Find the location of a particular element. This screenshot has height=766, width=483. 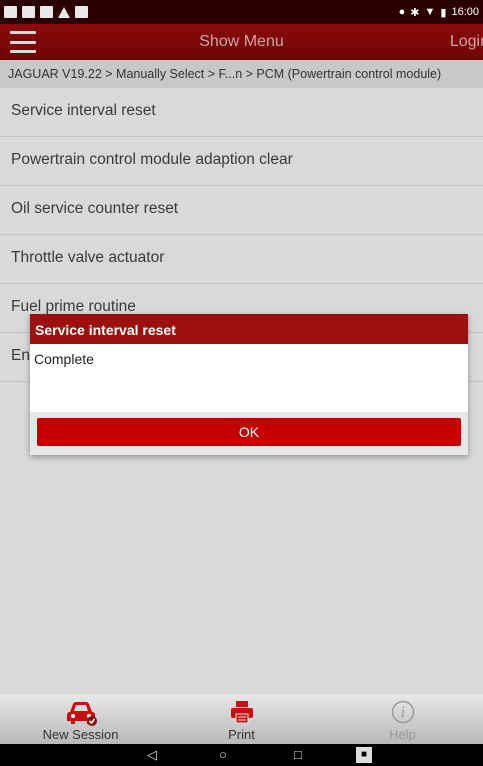

svg-text: i is located at coordinates (402, 713).